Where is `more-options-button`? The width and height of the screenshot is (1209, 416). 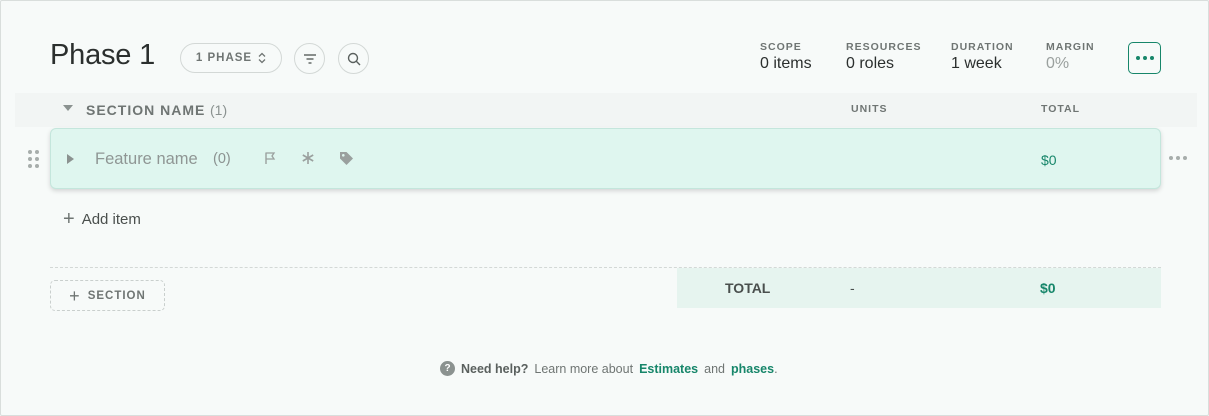
more-options-button is located at coordinates (1144, 58).